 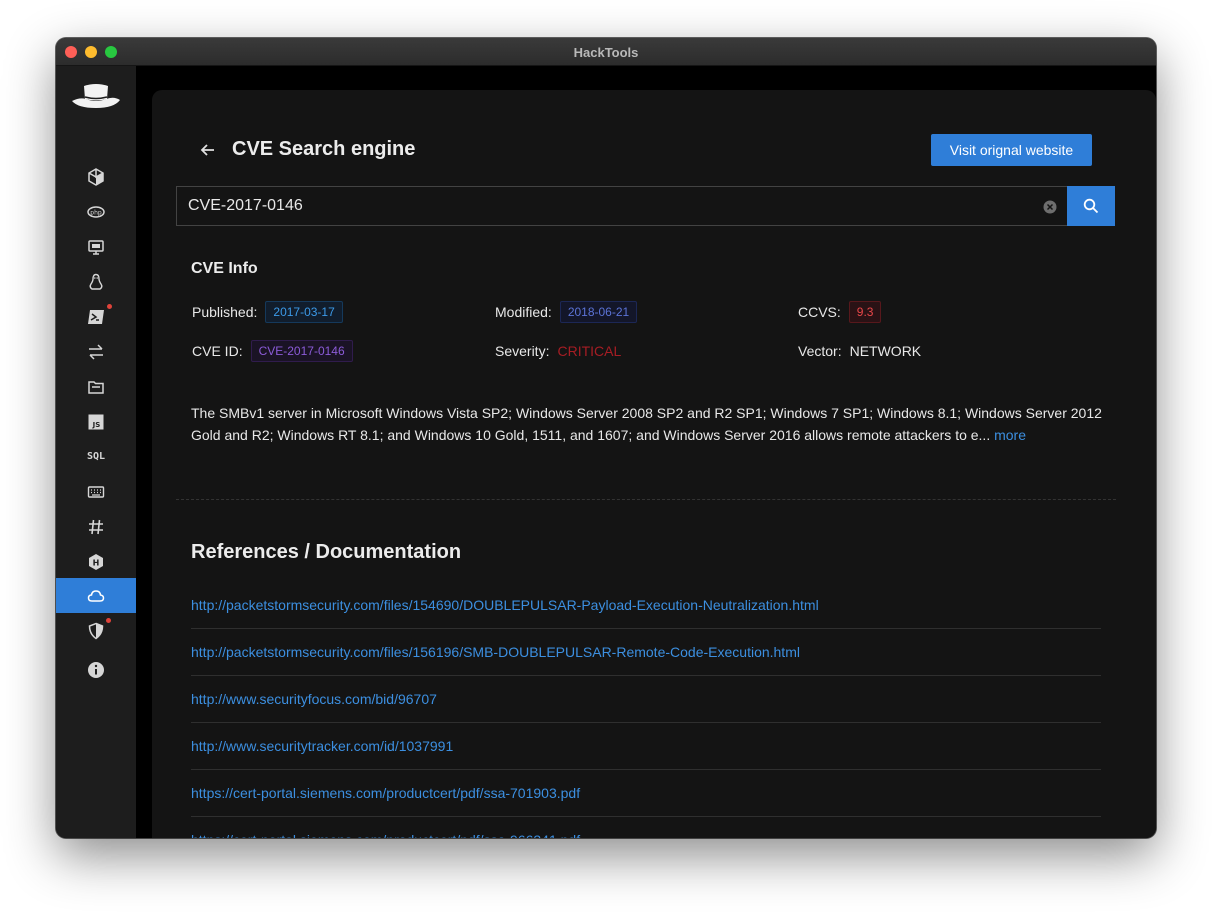 I want to click on transfer-icon, so click(x=96, y=351).